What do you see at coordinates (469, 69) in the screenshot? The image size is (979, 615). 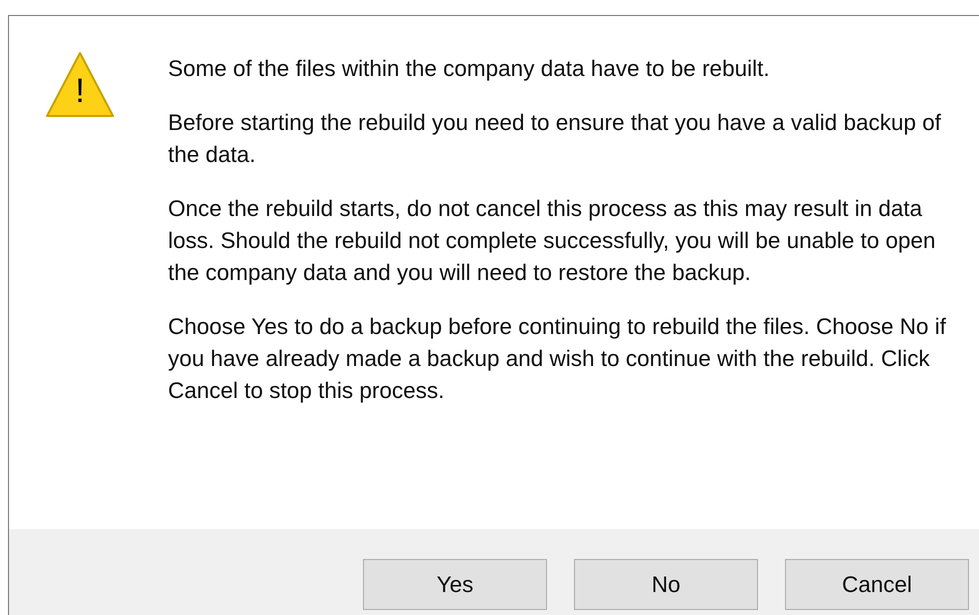 I see `message-paragraph: Some of the files within the company data have to be rebuilt.` at bounding box center [469, 69].